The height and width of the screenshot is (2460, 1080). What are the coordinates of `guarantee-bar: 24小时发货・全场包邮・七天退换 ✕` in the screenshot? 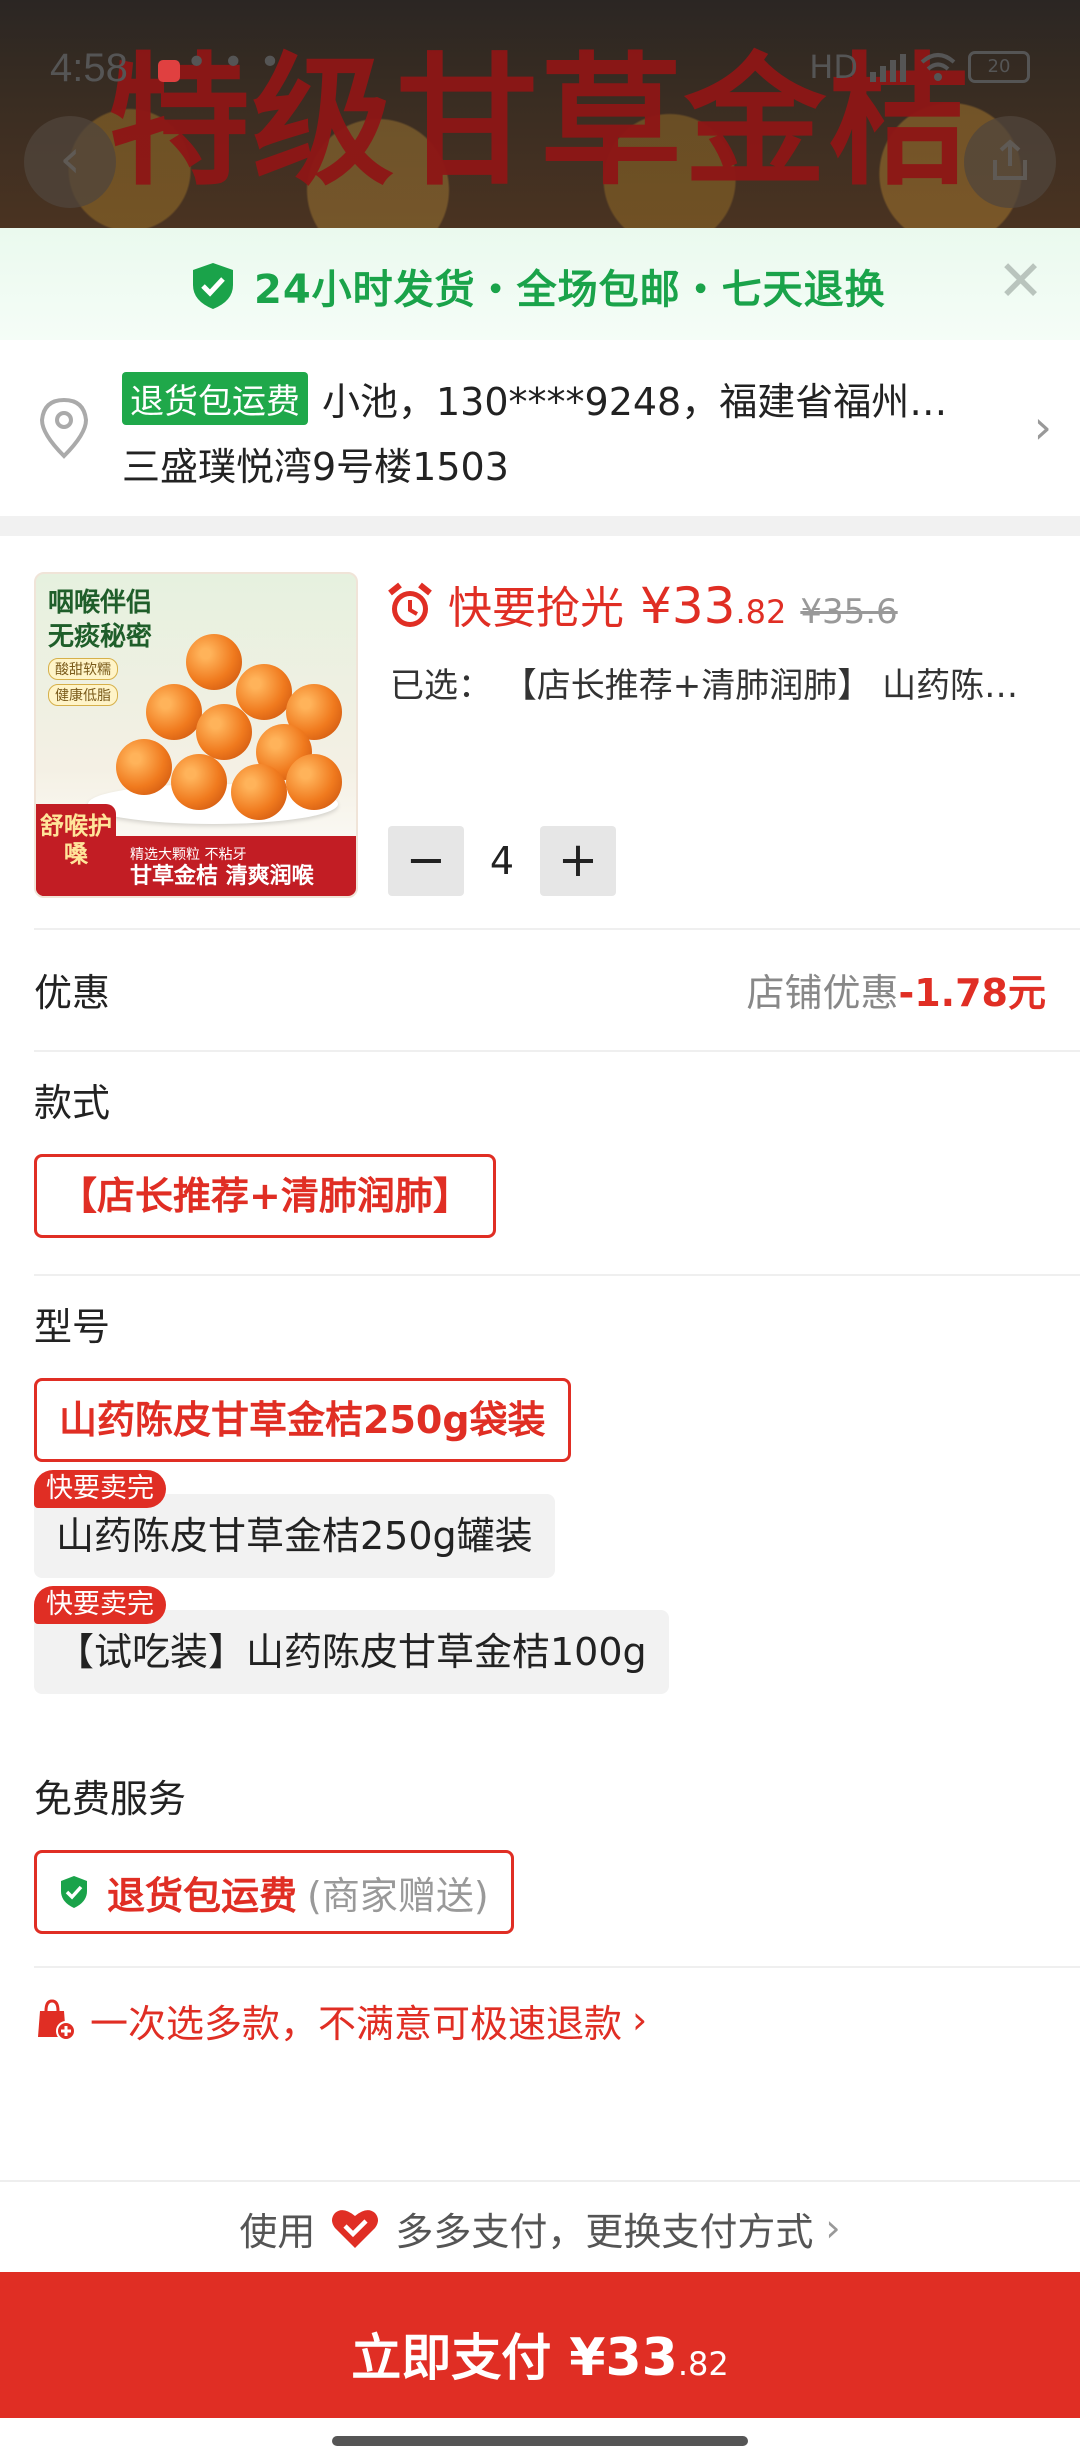 It's located at (540, 284).